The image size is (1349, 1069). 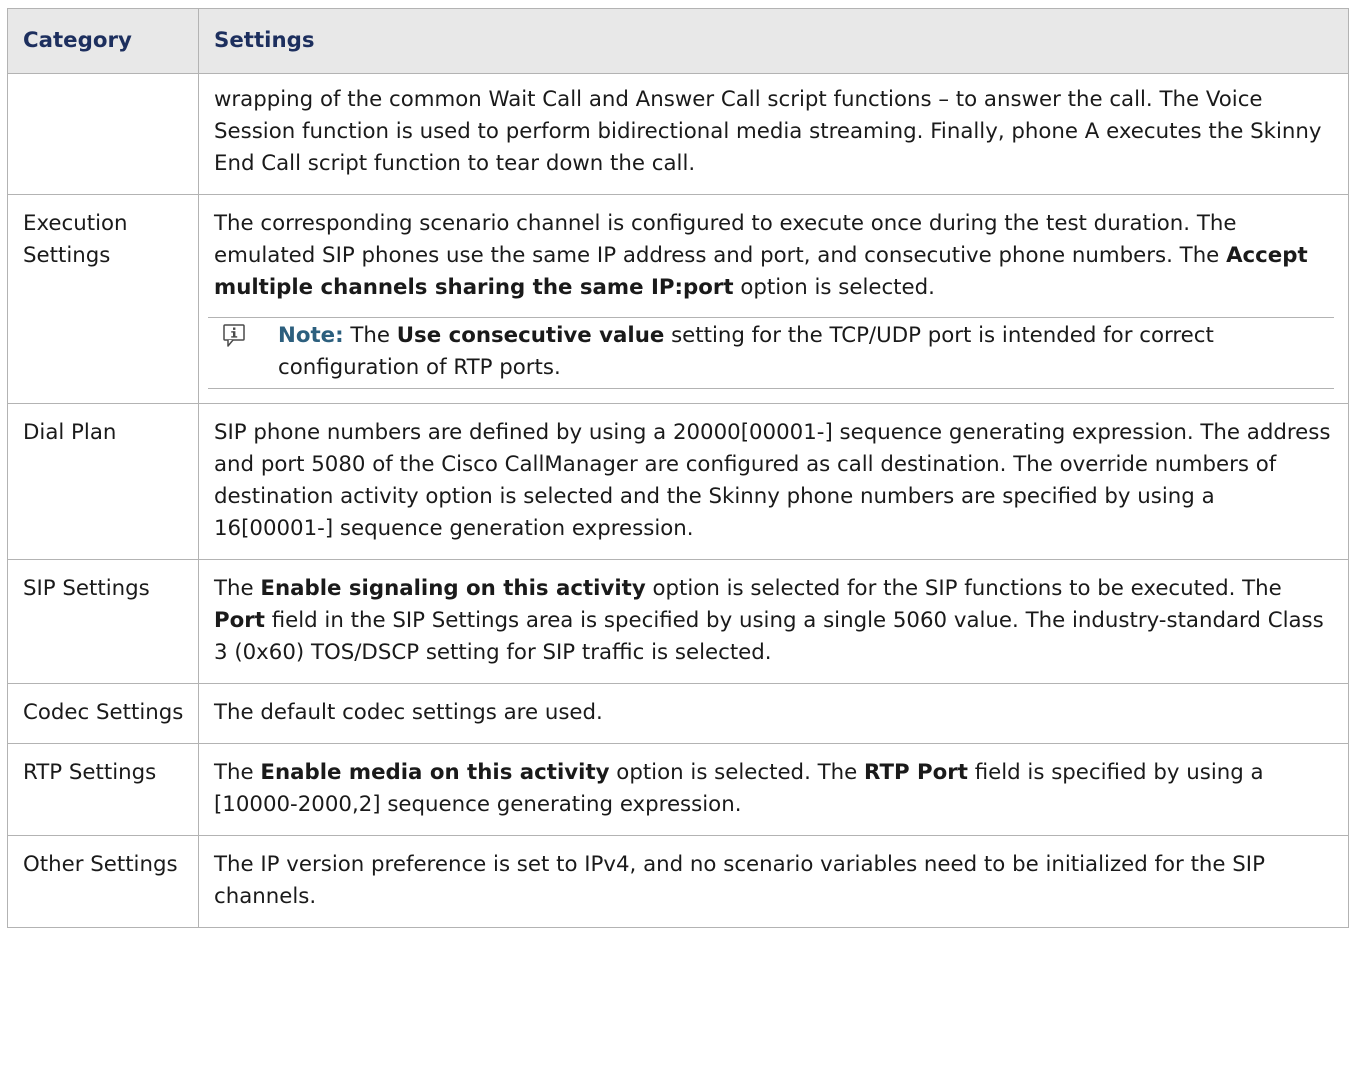 I want to click on text-run: option is selected. The, so click(x=736, y=772).